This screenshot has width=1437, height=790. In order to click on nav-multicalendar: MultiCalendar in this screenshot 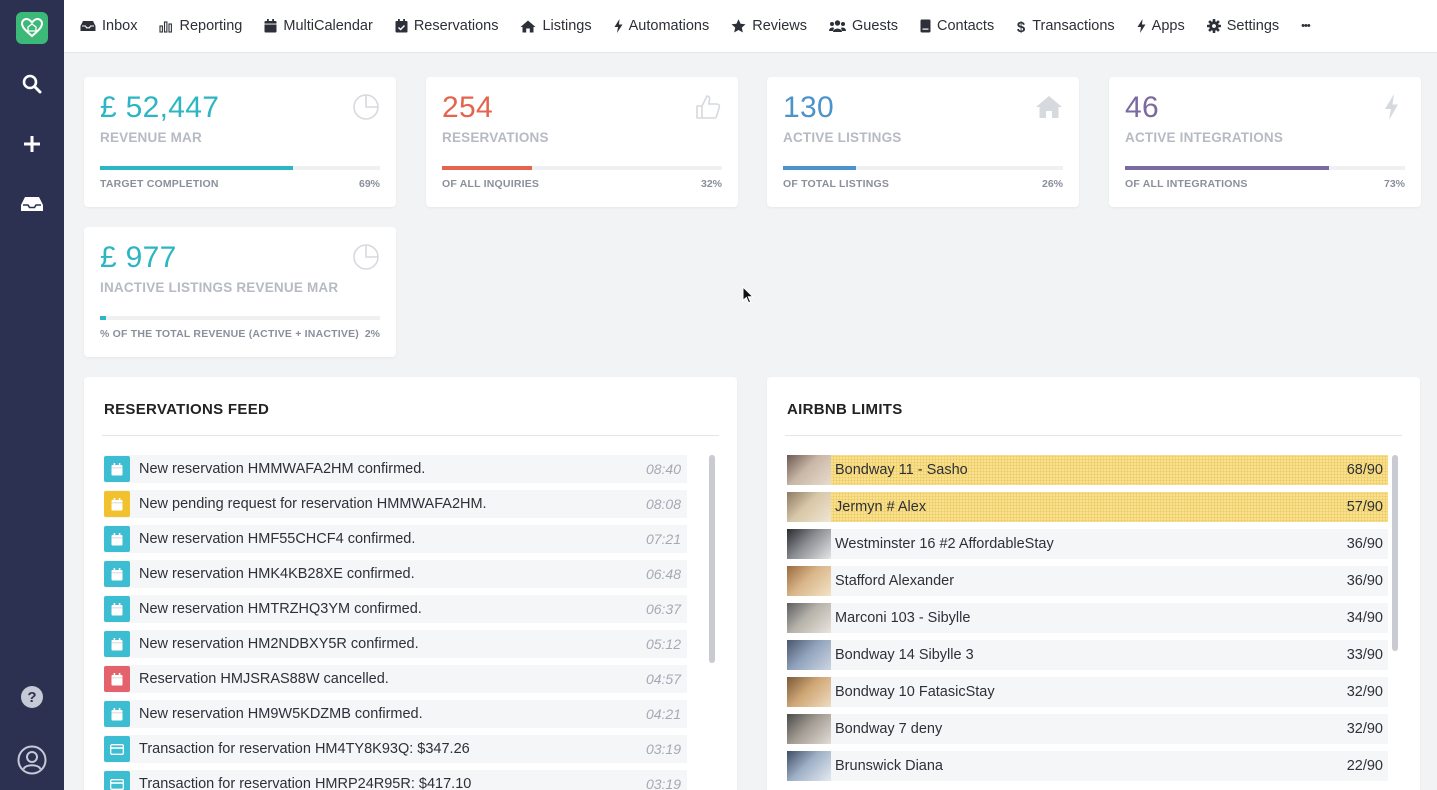, I will do `click(318, 26)`.